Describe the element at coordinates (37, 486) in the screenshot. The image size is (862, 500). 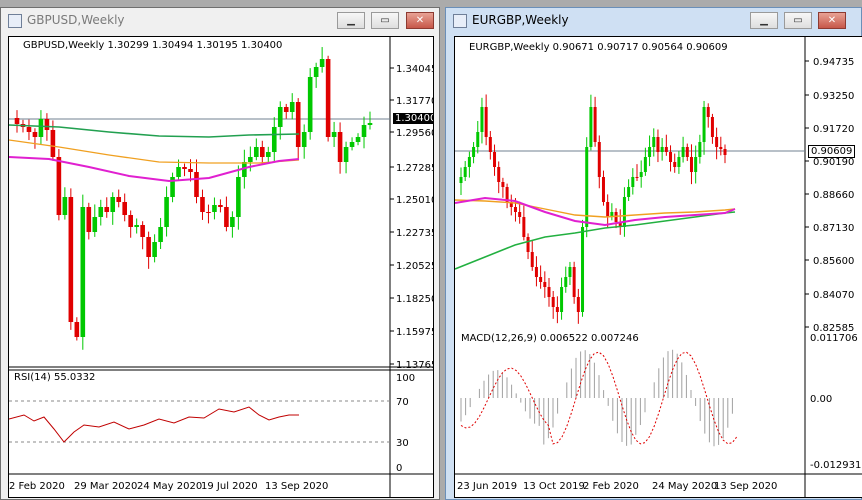
I see `date-tick-label: 2 Feb 2020` at that location.